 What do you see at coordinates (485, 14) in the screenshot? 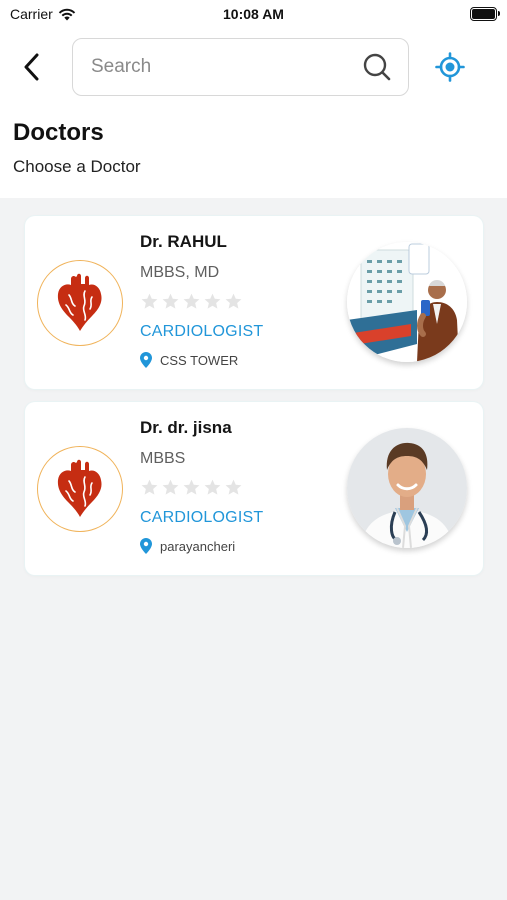
I see `battery-icon` at bounding box center [485, 14].